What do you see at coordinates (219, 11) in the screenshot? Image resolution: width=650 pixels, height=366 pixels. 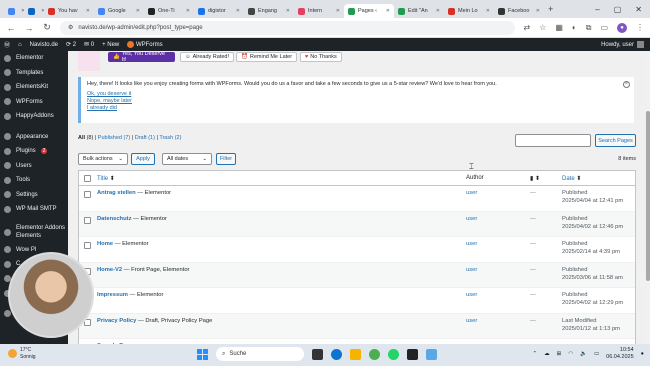 I see `browser-tab: digistor ✕` at bounding box center [219, 11].